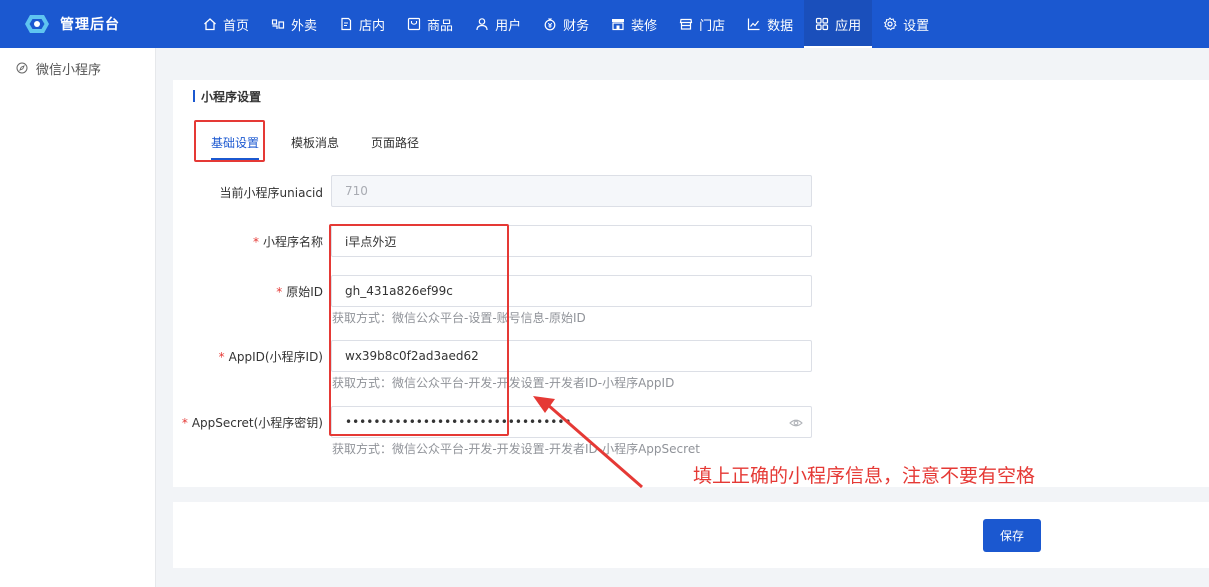 Image resolution: width=1209 pixels, height=587 pixels. Describe the element at coordinates (236, 26) in the screenshot. I see `nav-label: 首页` at that location.